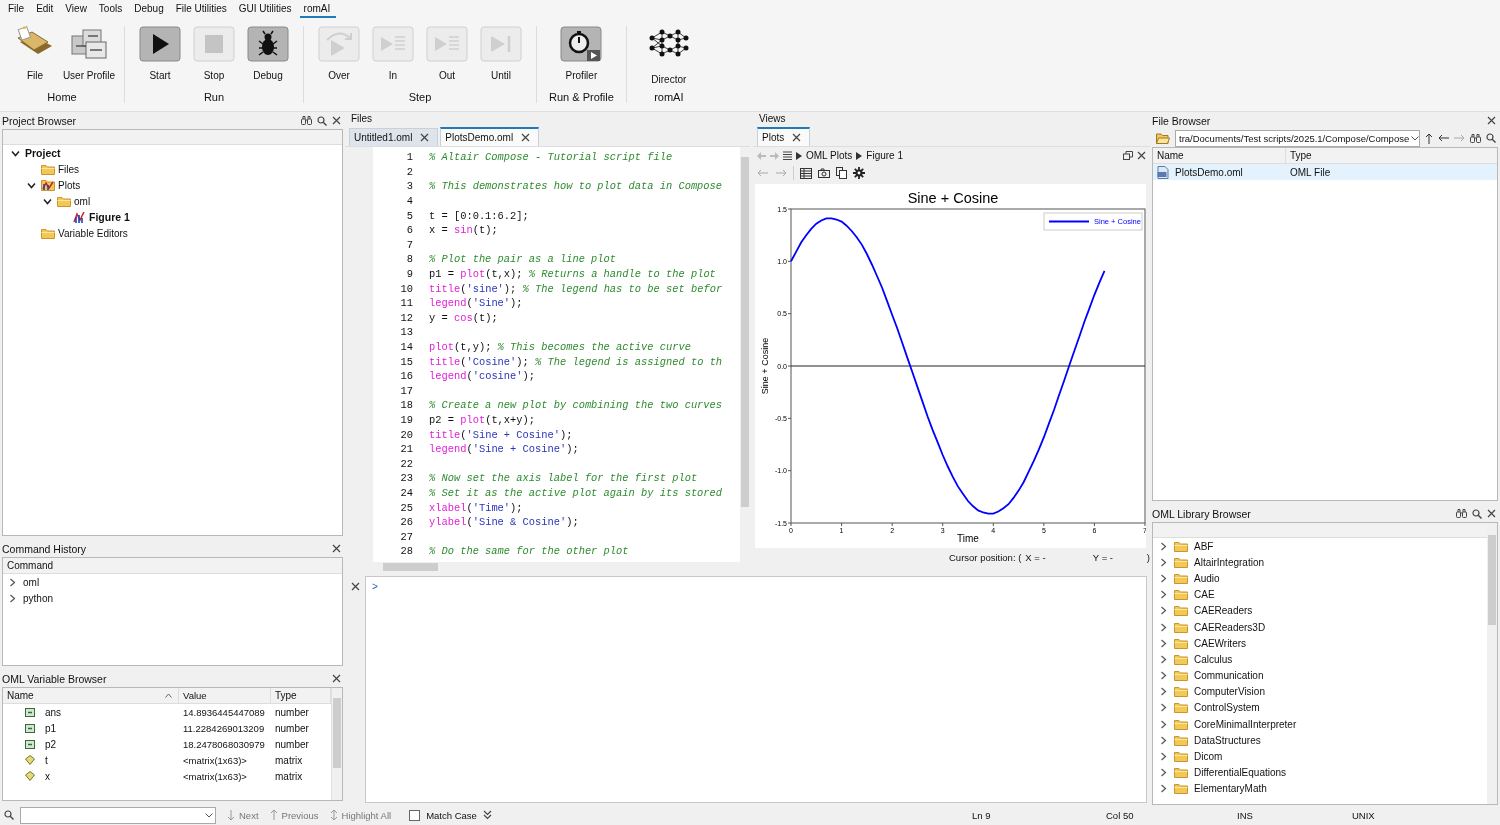  Describe the element at coordinates (1320, 627) in the screenshot. I see `library-item: CAEReaders3D` at that location.